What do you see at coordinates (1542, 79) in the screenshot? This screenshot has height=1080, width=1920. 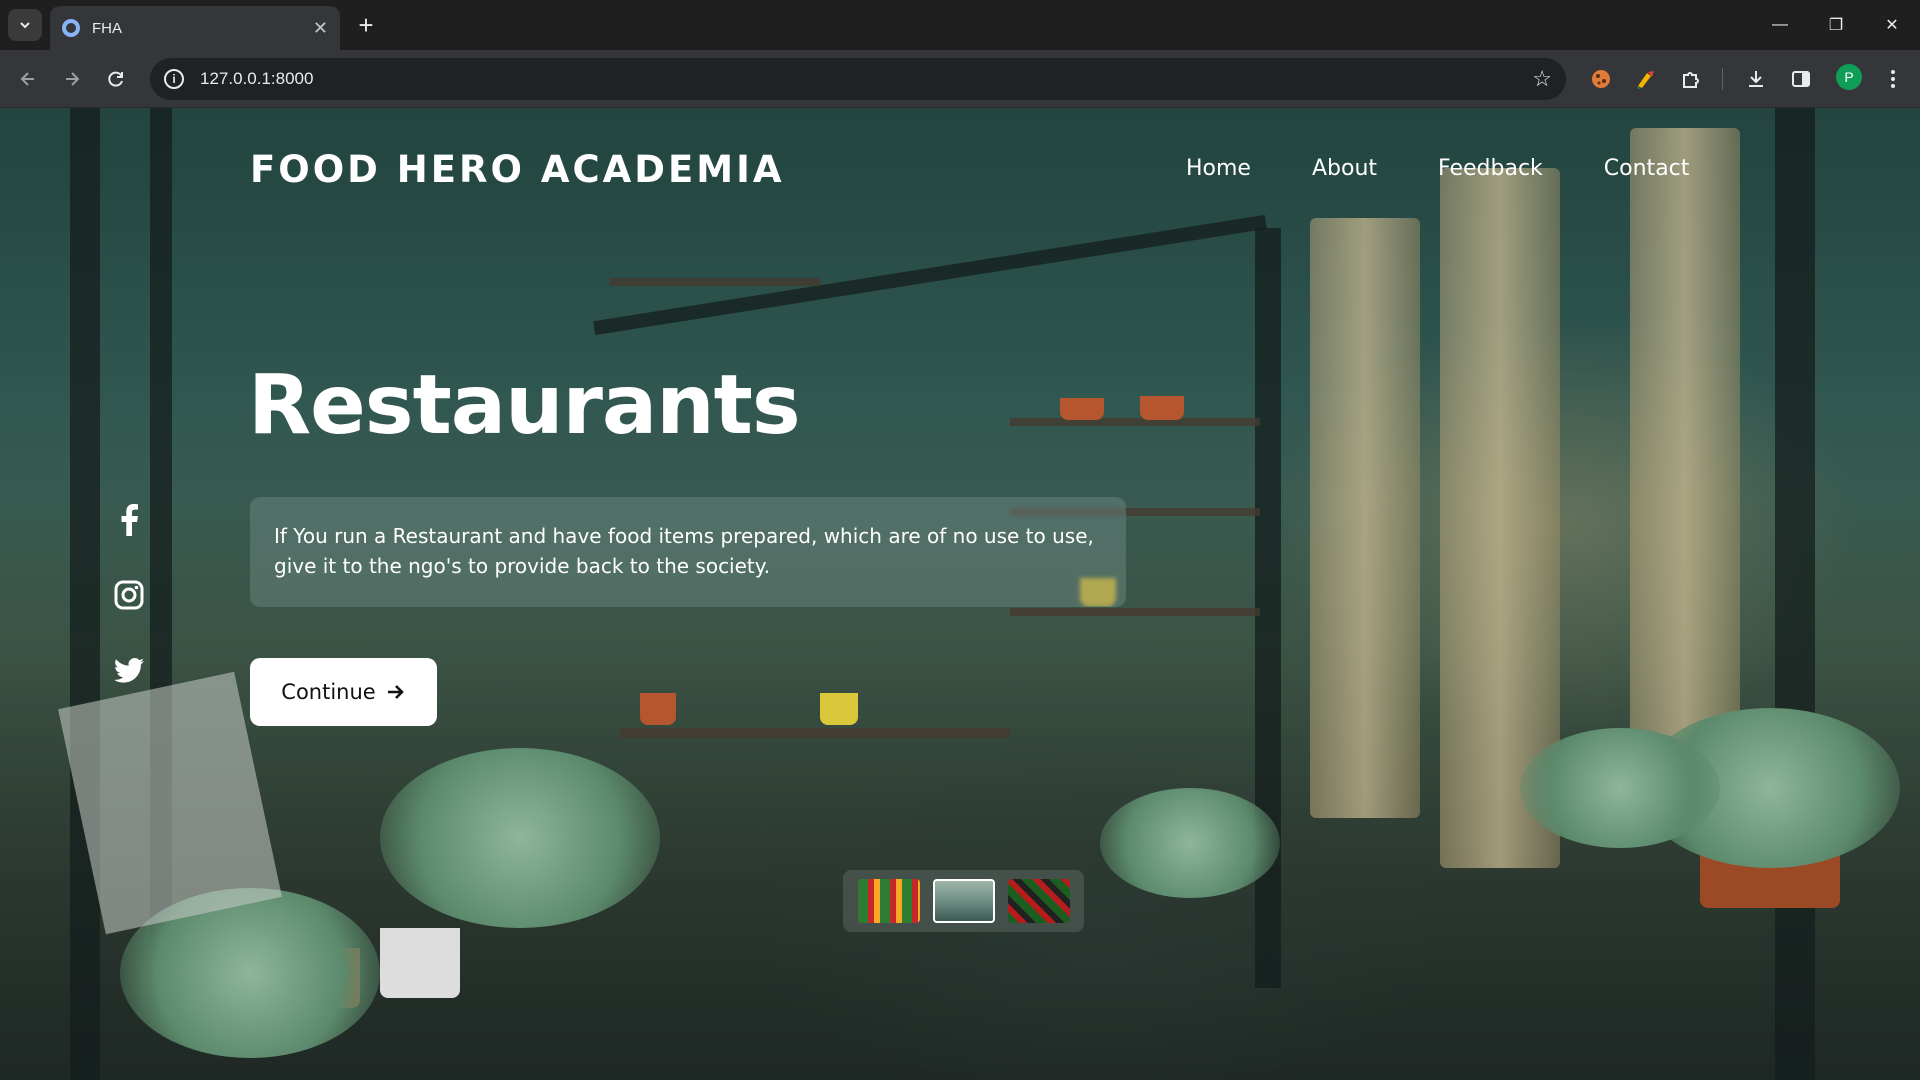 I see `bookmark-star-icon: ☆` at bounding box center [1542, 79].